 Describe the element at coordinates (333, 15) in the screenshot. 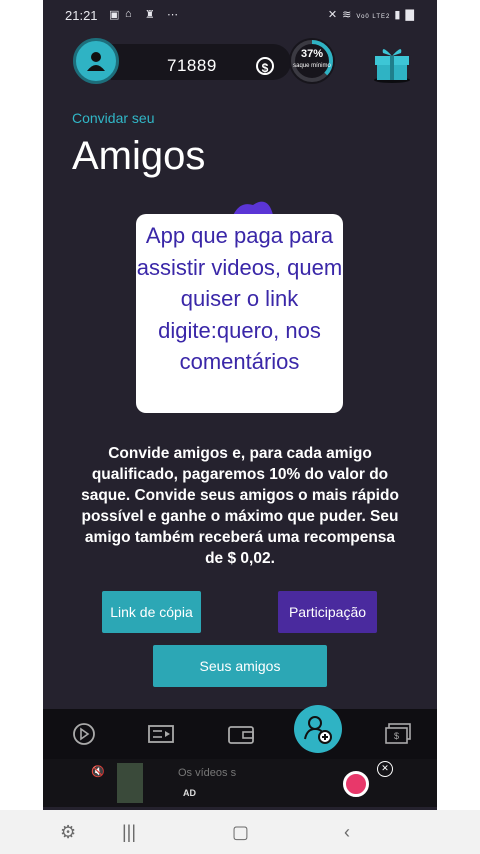

I see `mute-icon: ✕` at that location.